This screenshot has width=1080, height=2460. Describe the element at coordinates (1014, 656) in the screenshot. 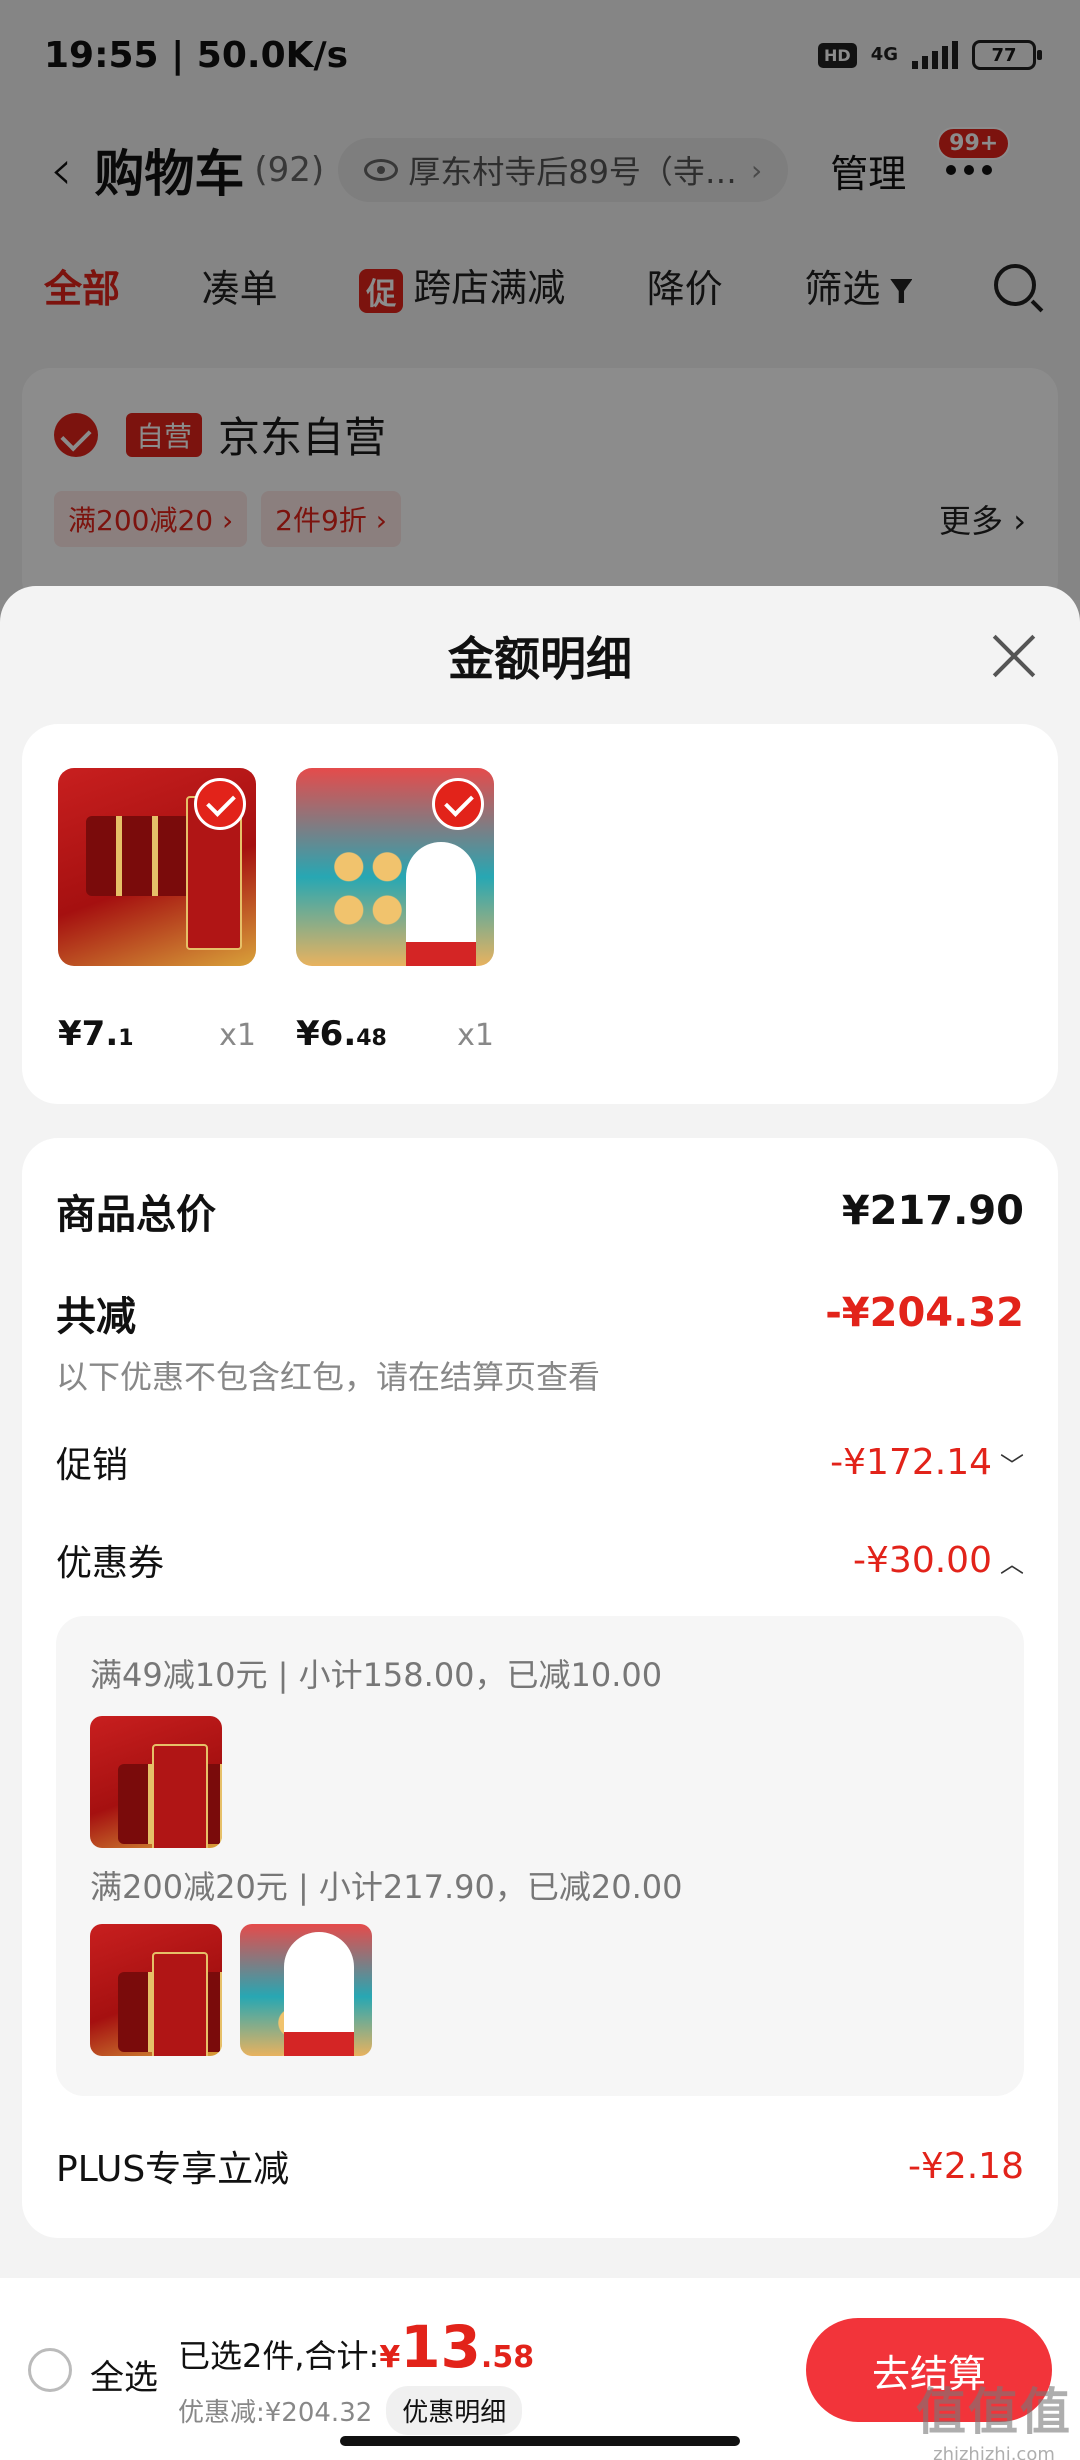

I see `close-icon` at that location.